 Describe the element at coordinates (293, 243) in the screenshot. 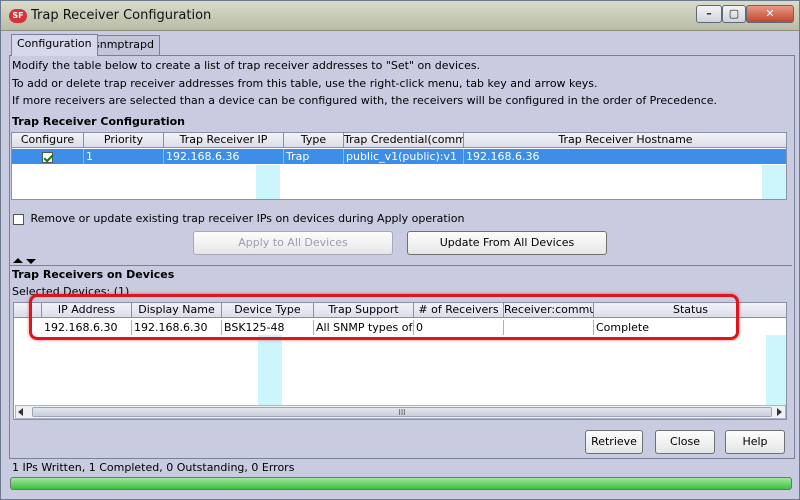

I see `apply-all-button: Apply to All Devices` at that location.